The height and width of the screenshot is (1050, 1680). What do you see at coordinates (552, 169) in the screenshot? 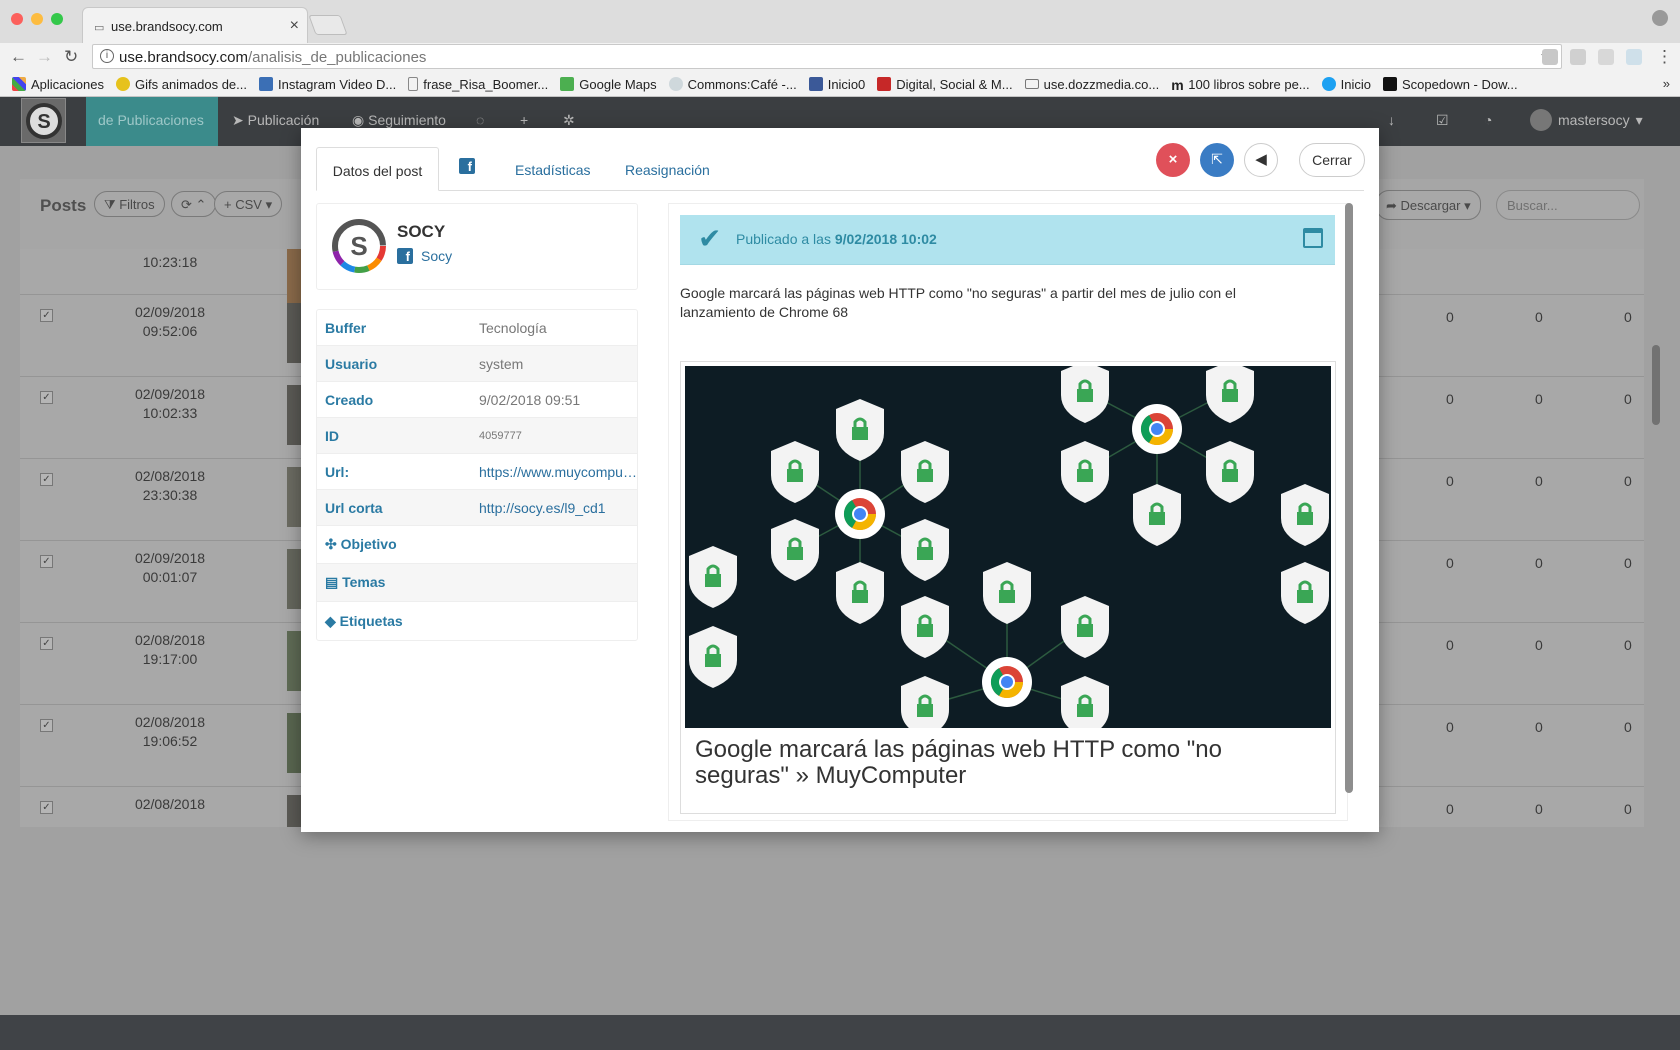
I see `tab-estadisticas: Estadísticas` at bounding box center [552, 169].